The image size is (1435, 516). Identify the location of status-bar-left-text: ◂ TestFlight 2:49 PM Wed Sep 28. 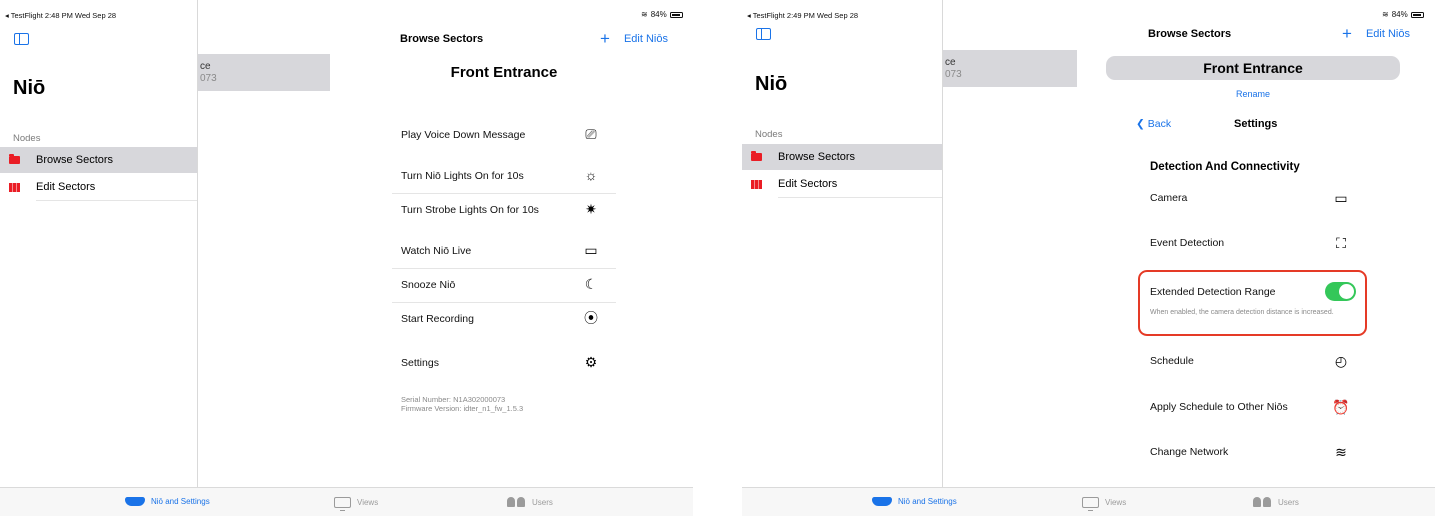
(803, 15).